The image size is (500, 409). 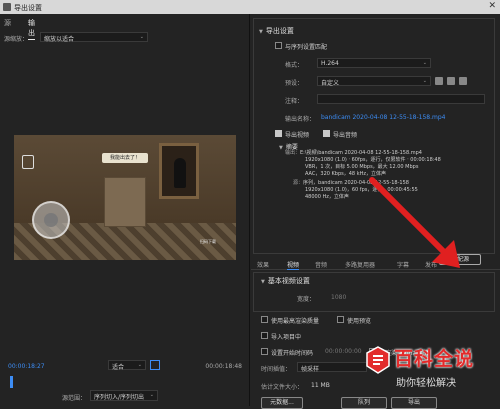 I want to click on aspect-ratio-icon, so click(x=155, y=365).